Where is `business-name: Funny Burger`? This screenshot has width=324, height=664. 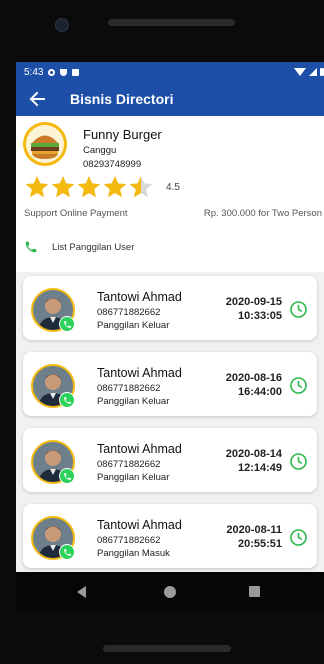
business-name: Funny Burger is located at coordinates (122, 134).